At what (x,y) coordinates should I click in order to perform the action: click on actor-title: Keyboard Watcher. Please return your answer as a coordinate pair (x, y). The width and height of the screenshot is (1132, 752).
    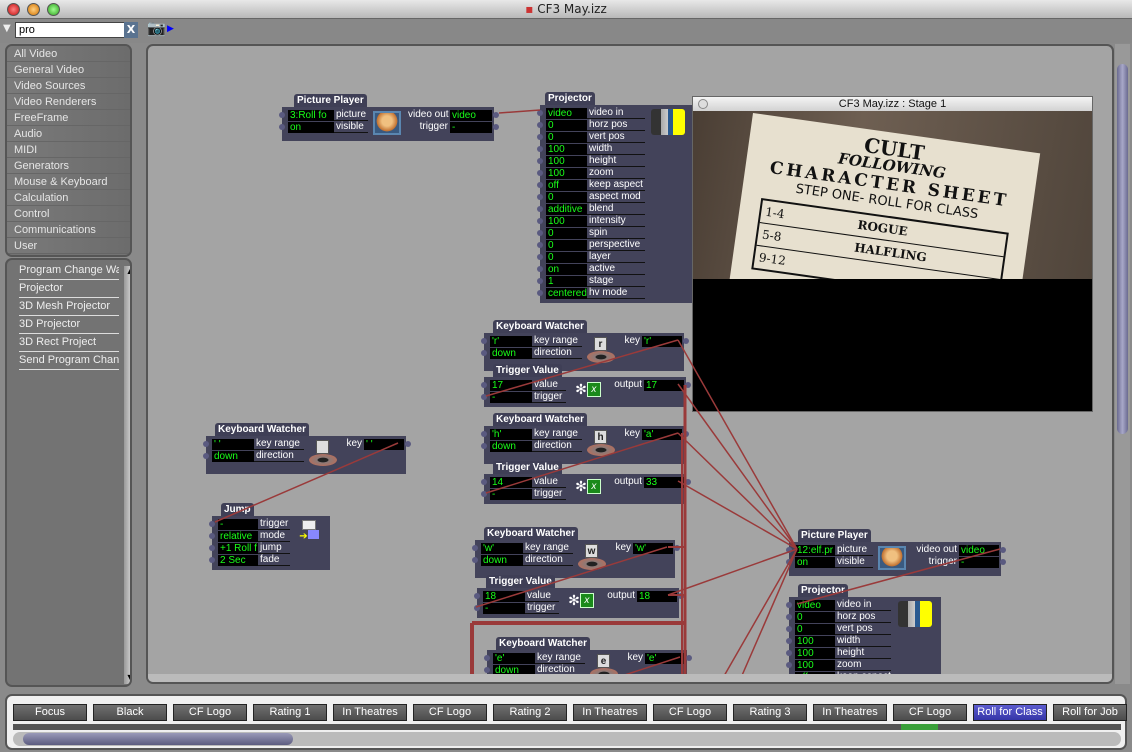
    Looking at the image, I should click on (262, 429).